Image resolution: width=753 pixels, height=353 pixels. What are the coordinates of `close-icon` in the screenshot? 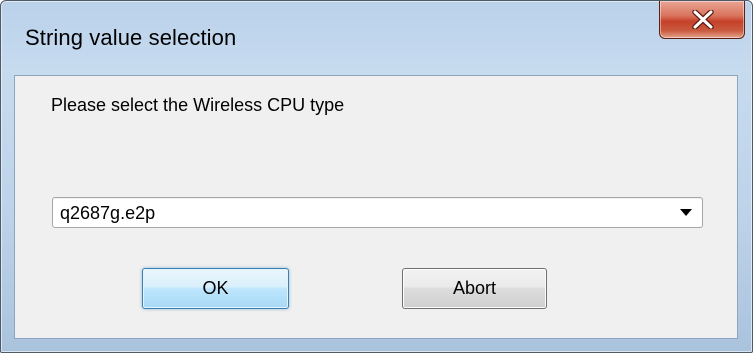 It's located at (703, 19).